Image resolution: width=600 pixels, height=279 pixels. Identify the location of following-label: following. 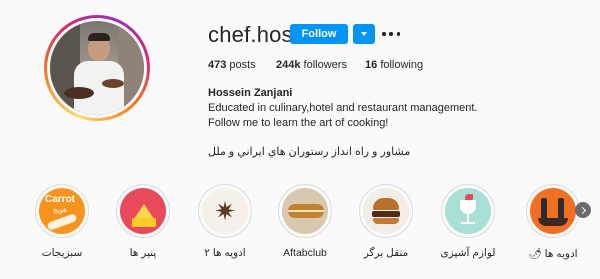
(402, 65).